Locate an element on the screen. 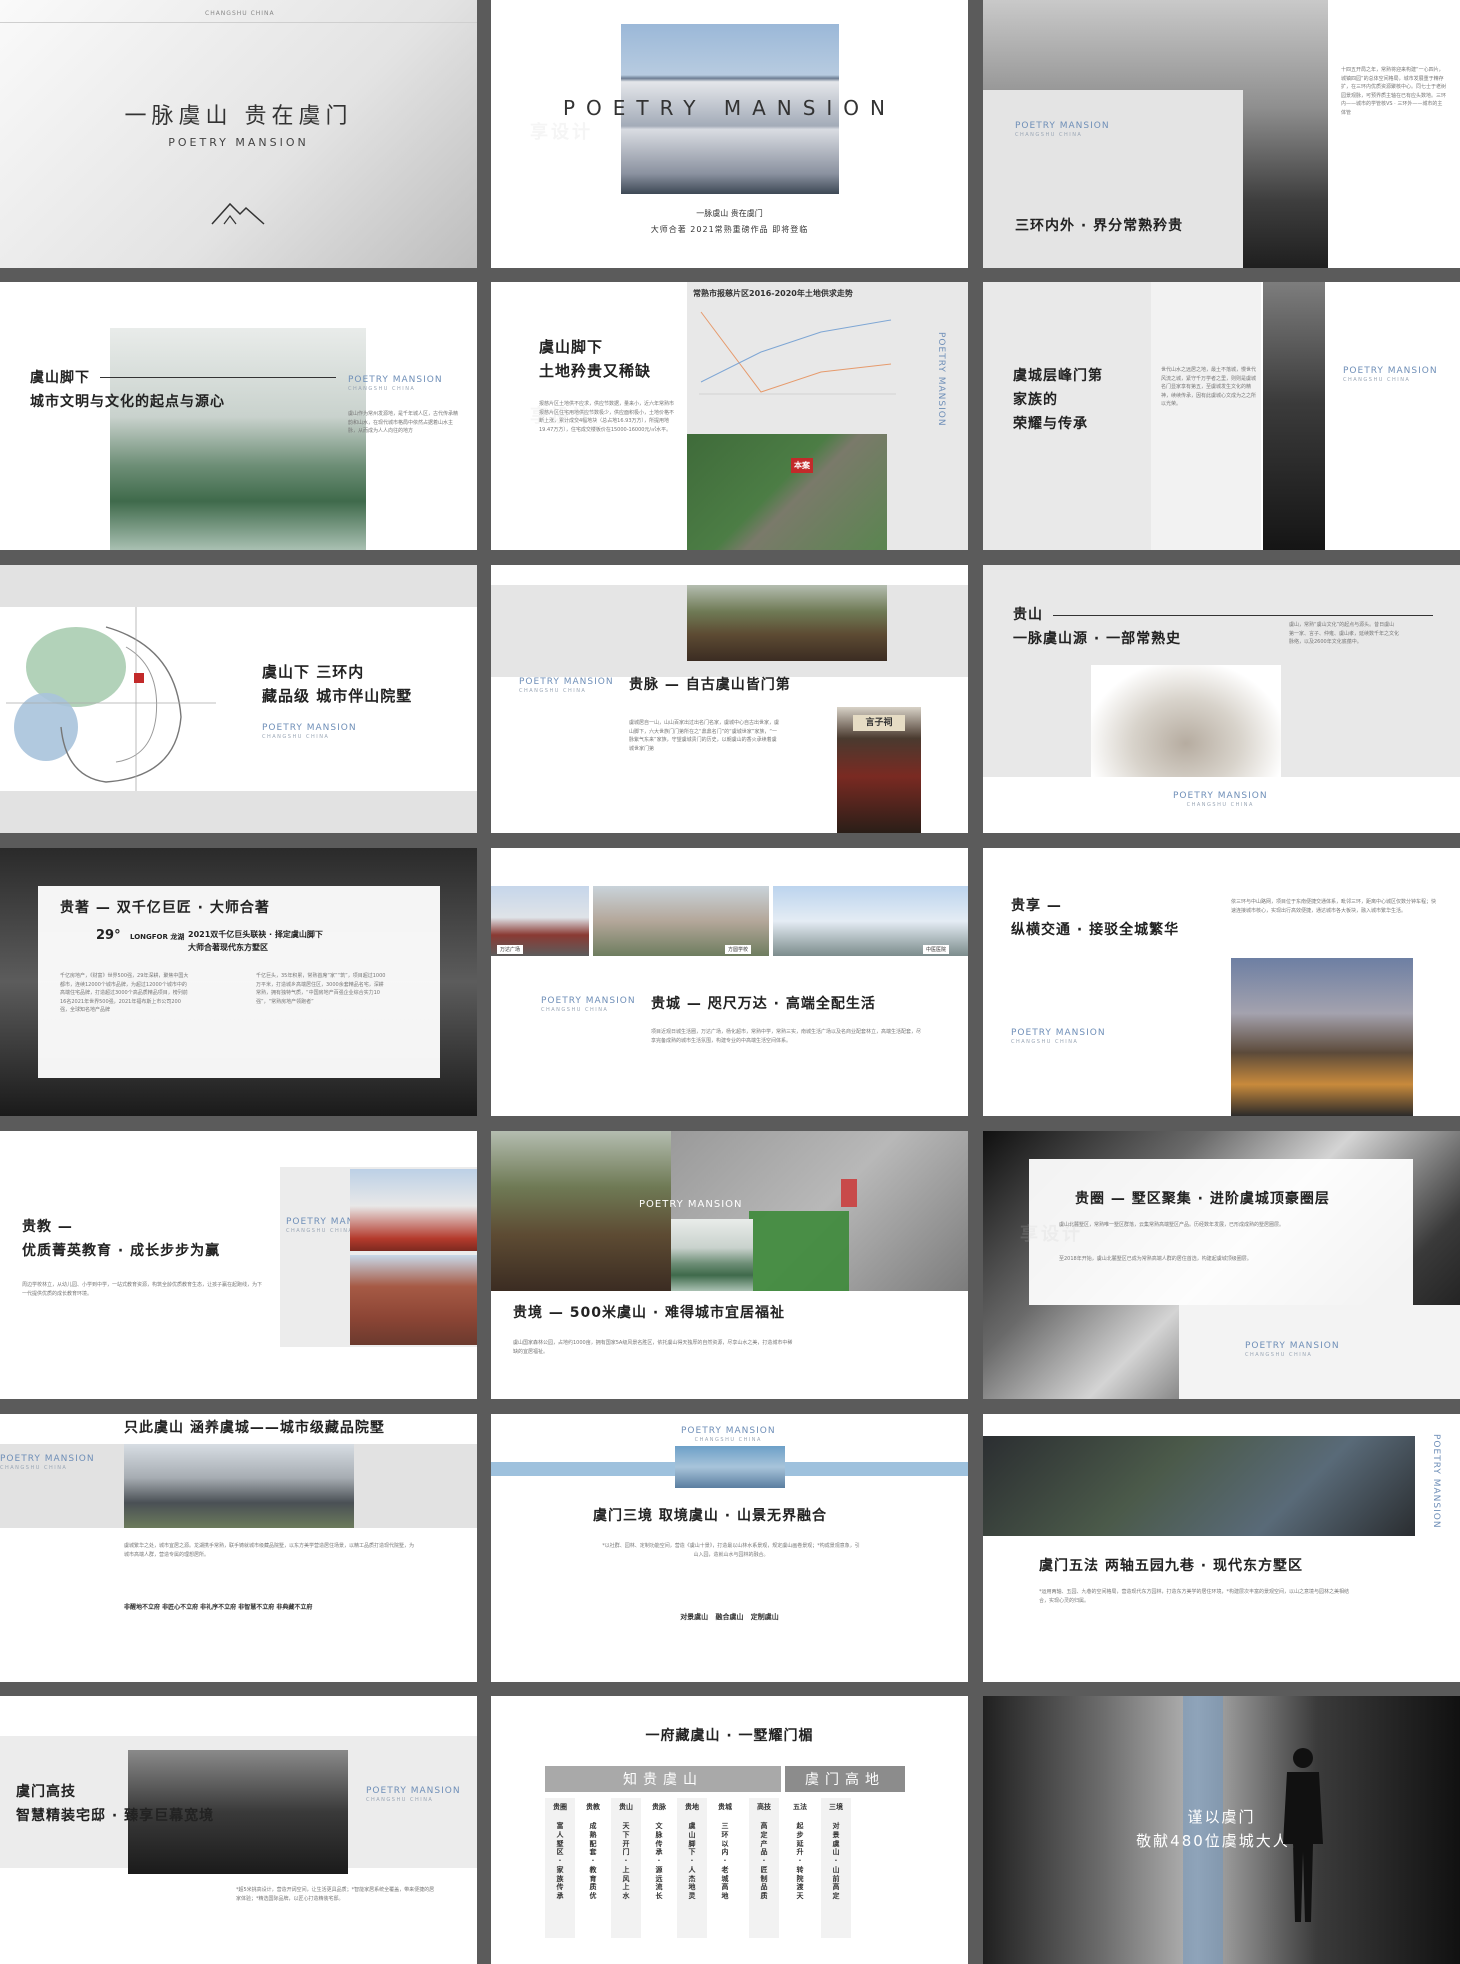  cover-subtitle: POETRY MANSION is located at coordinates (238, 142).